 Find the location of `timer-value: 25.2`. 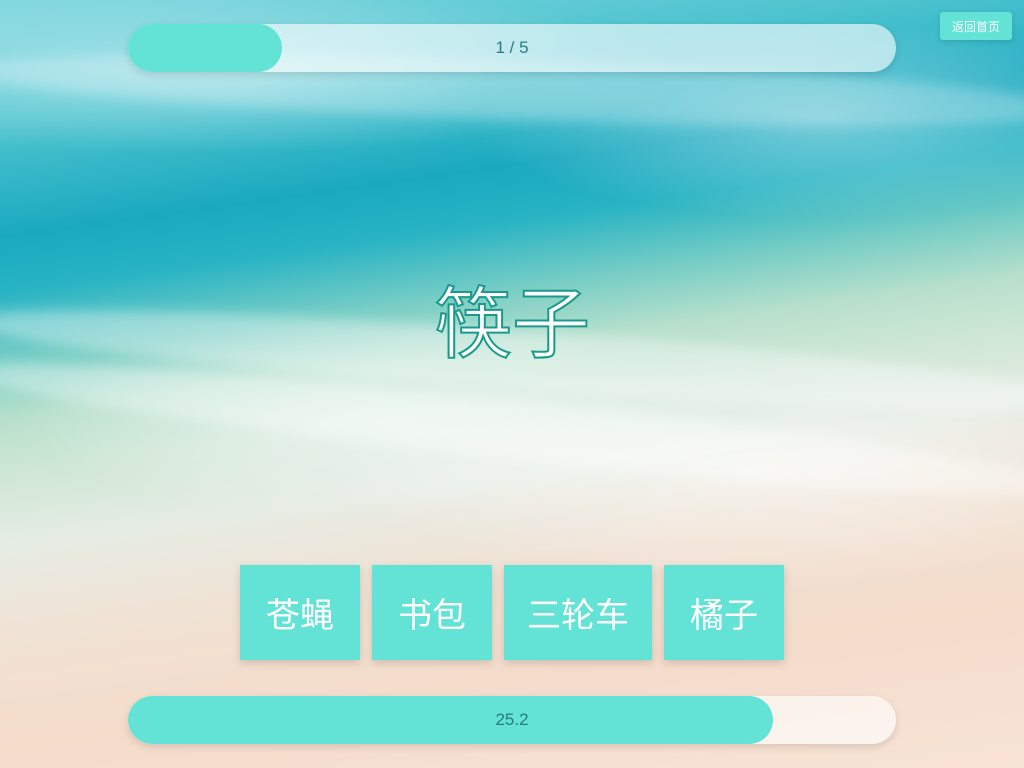

timer-value: 25.2 is located at coordinates (512, 719).